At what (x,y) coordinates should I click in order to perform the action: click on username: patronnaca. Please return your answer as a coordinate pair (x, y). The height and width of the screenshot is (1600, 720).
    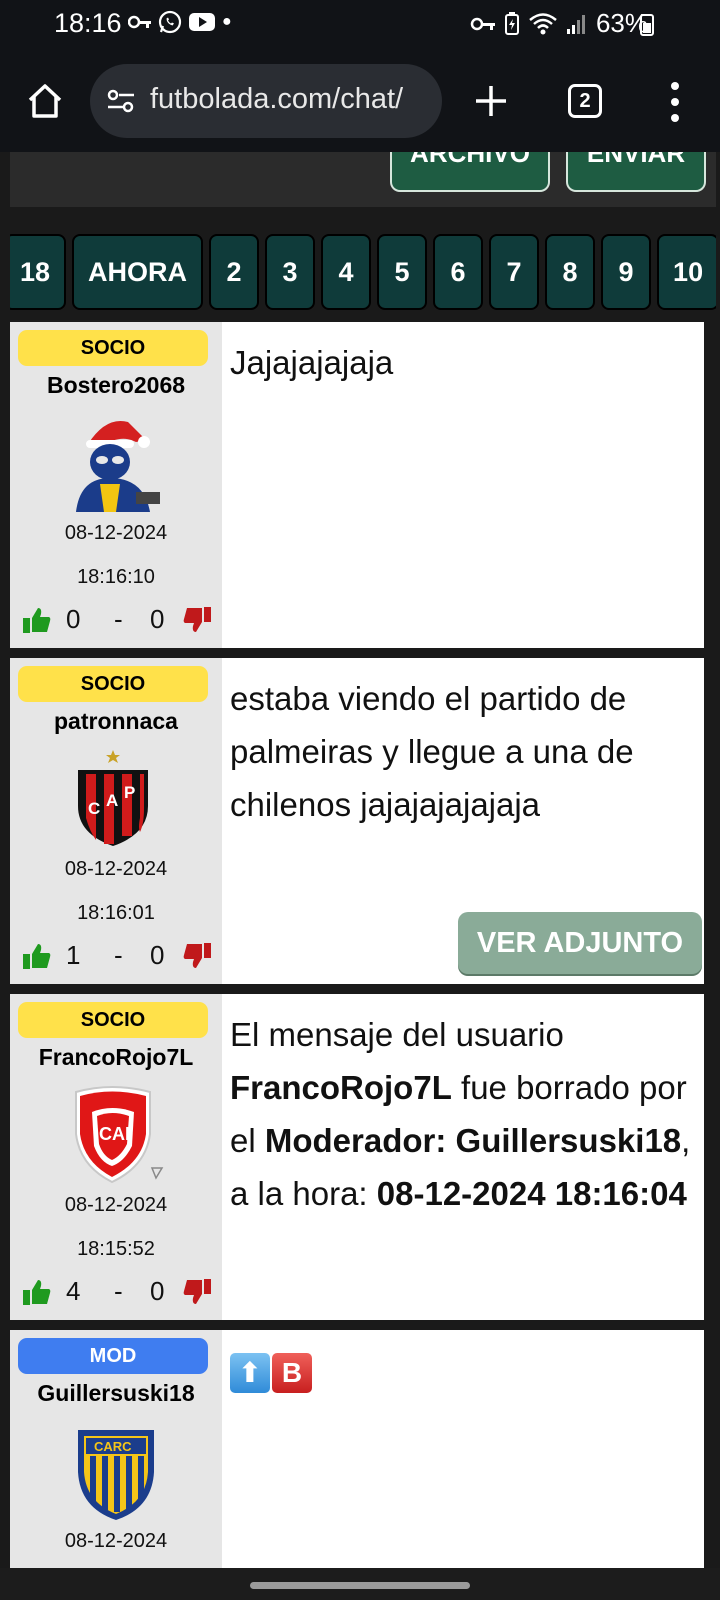
    Looking at the image, I should click on (116, 721).